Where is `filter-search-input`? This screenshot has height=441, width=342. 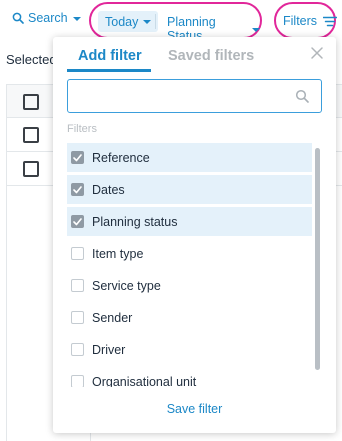 filter-search-input is located at coordinates (181, 96).